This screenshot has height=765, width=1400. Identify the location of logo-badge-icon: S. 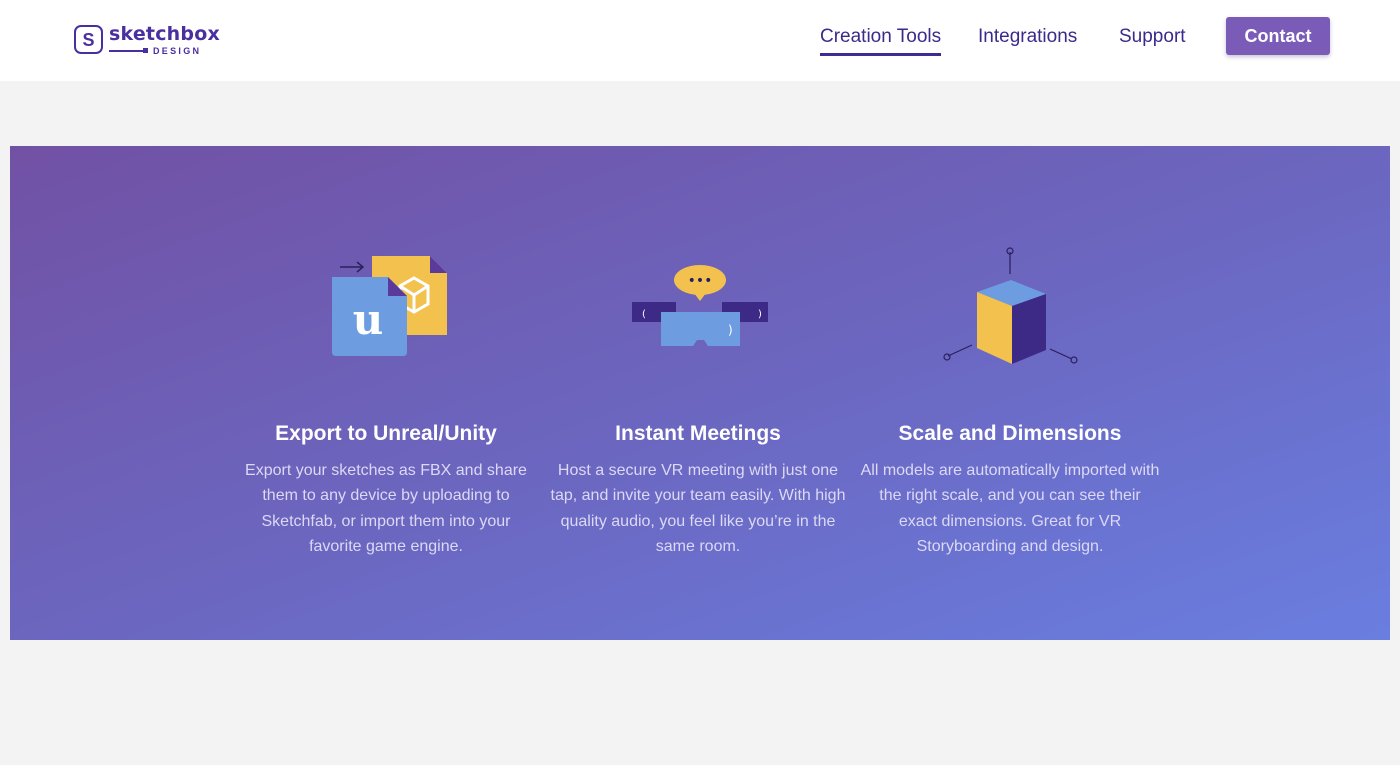
(88, 39).